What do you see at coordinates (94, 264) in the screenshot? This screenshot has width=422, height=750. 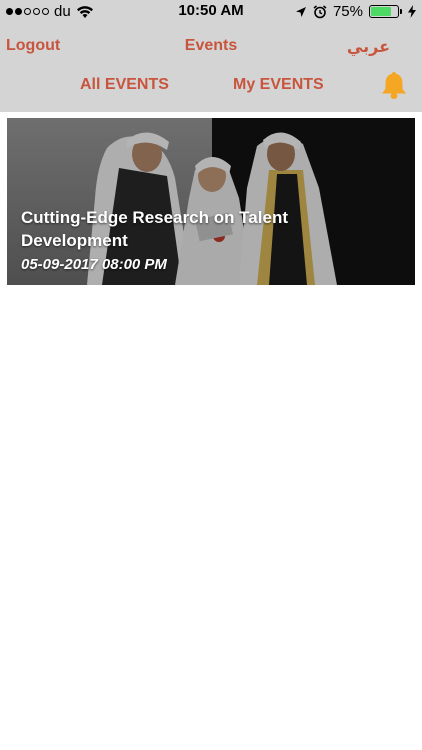 I see `event-datetime: 05-09-2017 08:00 PM` at bounding box center [94, 264].